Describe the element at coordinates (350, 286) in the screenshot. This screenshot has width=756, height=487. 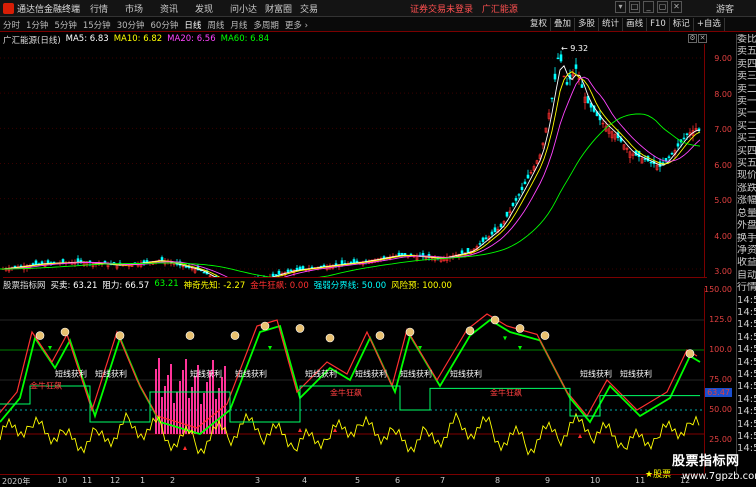
I see `indicator-value-5: 强弱分界线: 50.00` at that location.